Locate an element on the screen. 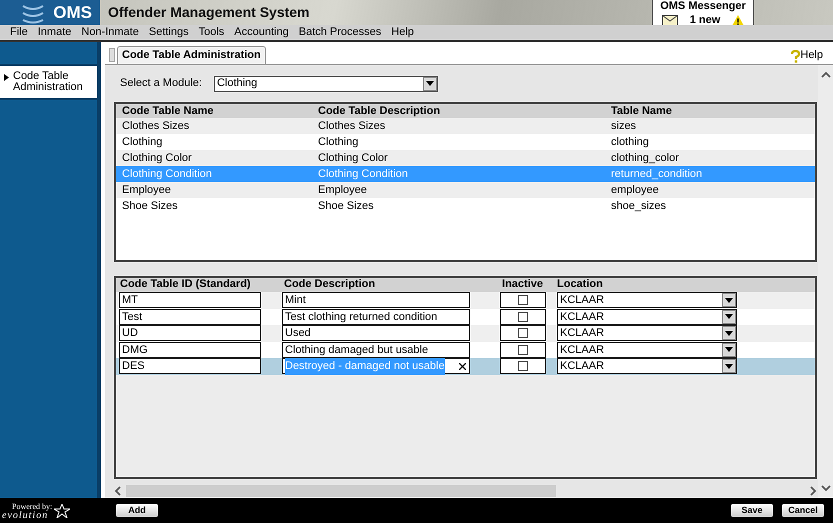  menu-item: Help is located at coordinates (402, 32).